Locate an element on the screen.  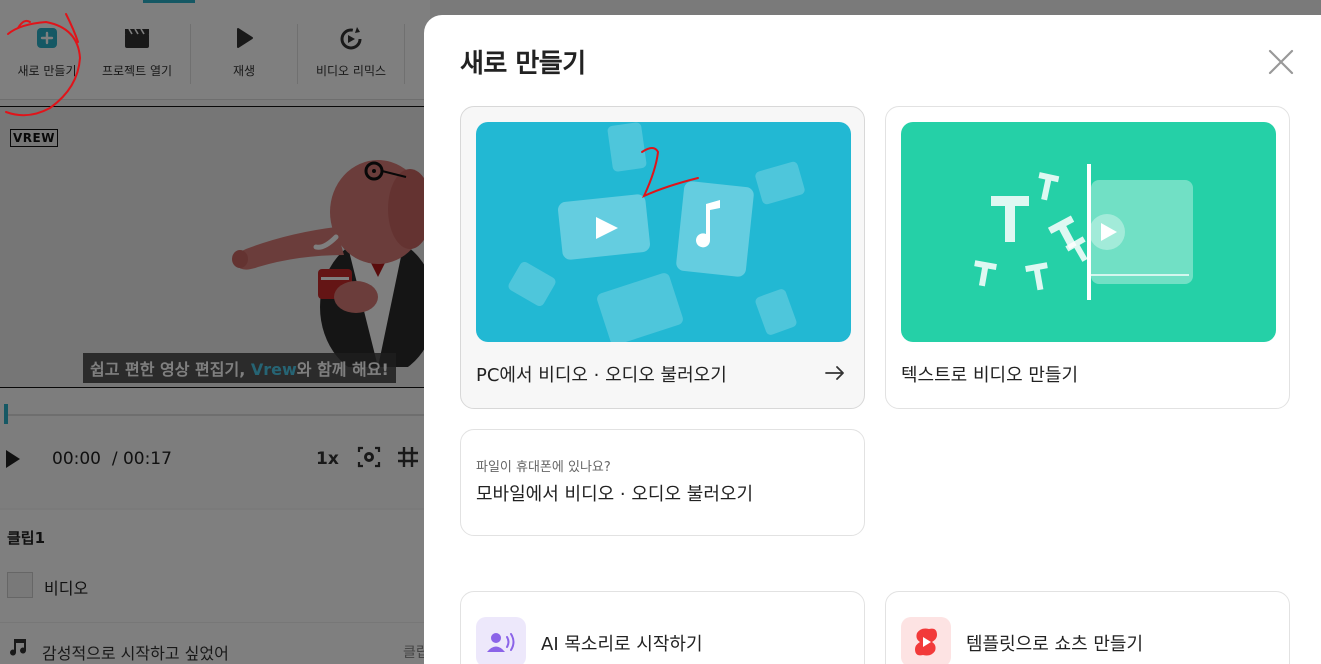
ai-voice-card: AI 목소리로 시작하기 is located at coordinates (662, 627).